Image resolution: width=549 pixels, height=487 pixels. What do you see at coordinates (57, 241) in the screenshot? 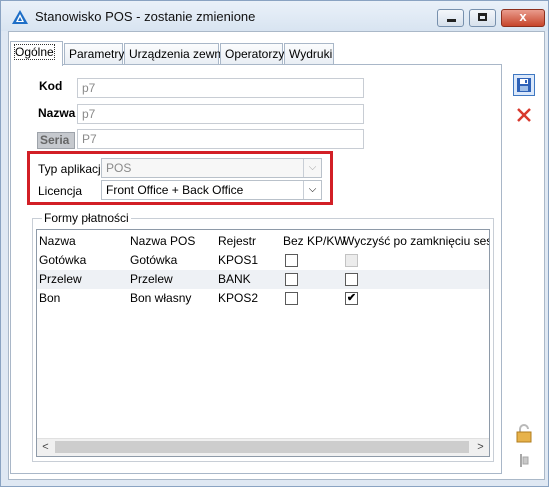
I see `column-header-nazwa: Nazwa` at bounding box center [57, 241].